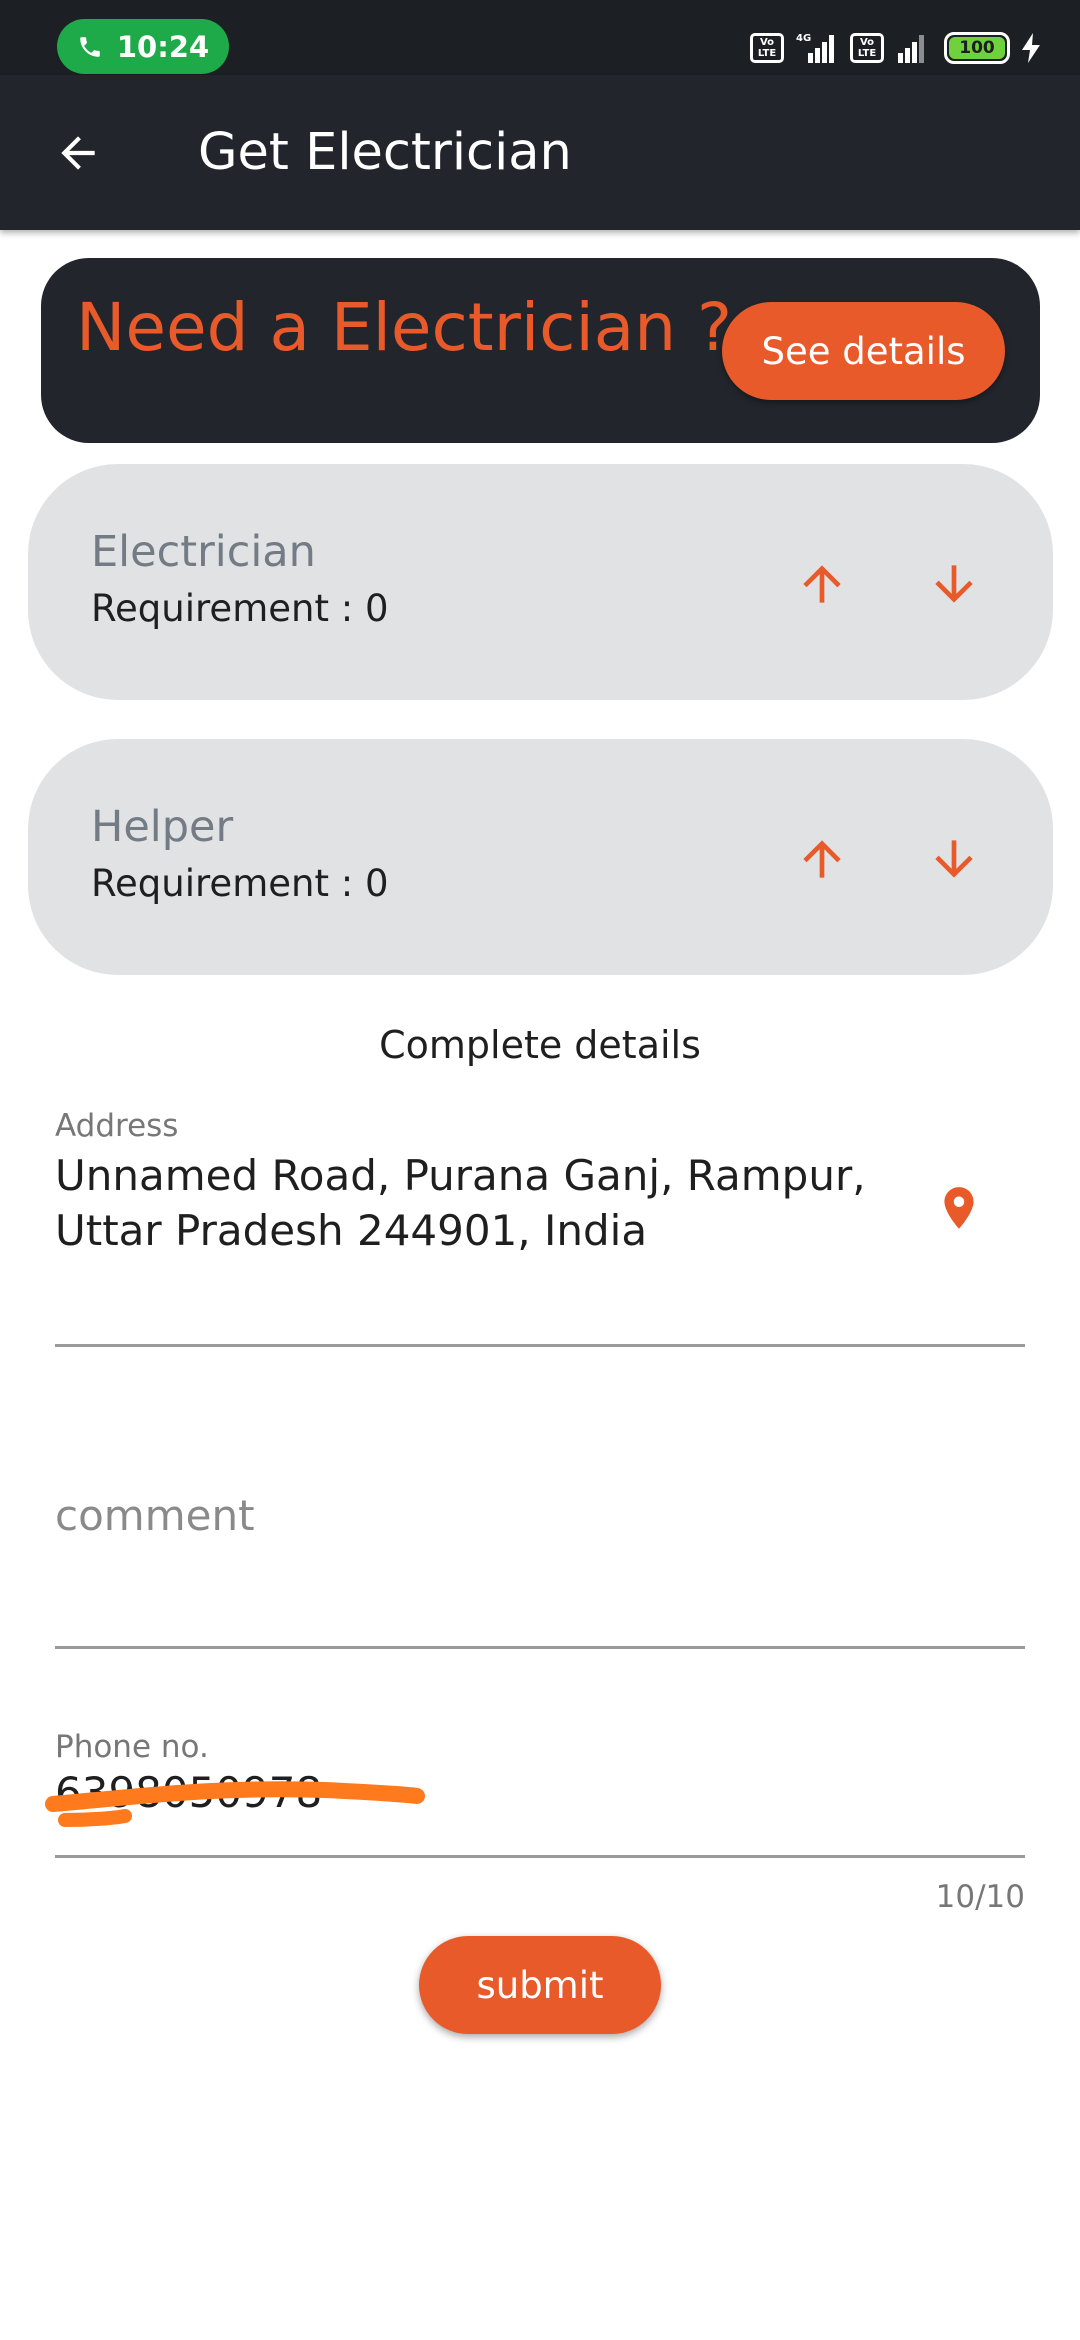  I want to click on helper-decrease-button, so click(954, 859).